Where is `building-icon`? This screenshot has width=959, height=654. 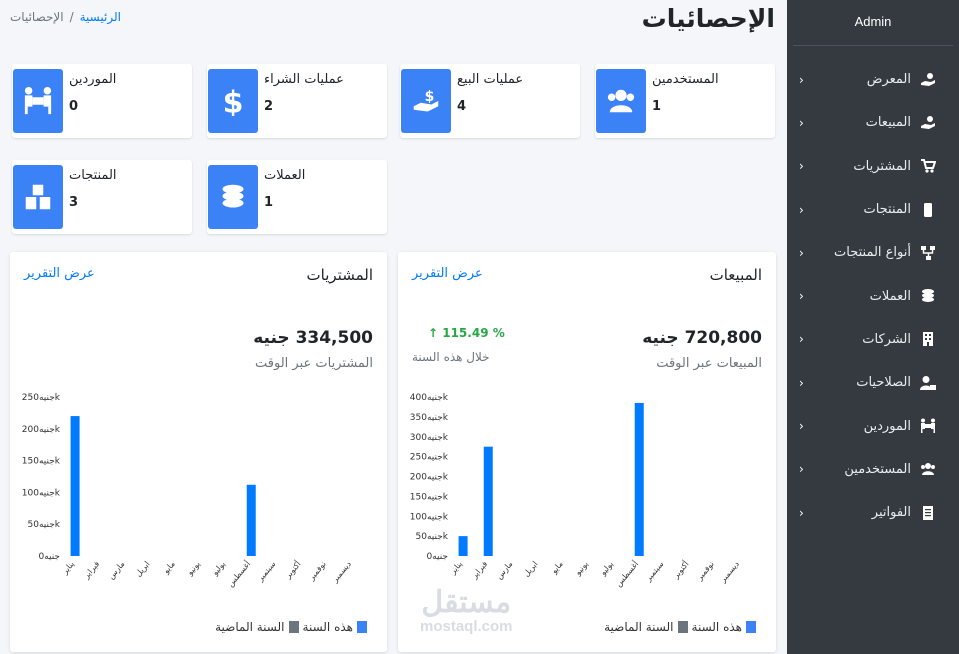 building-icon is located at coordinates (928, 339).